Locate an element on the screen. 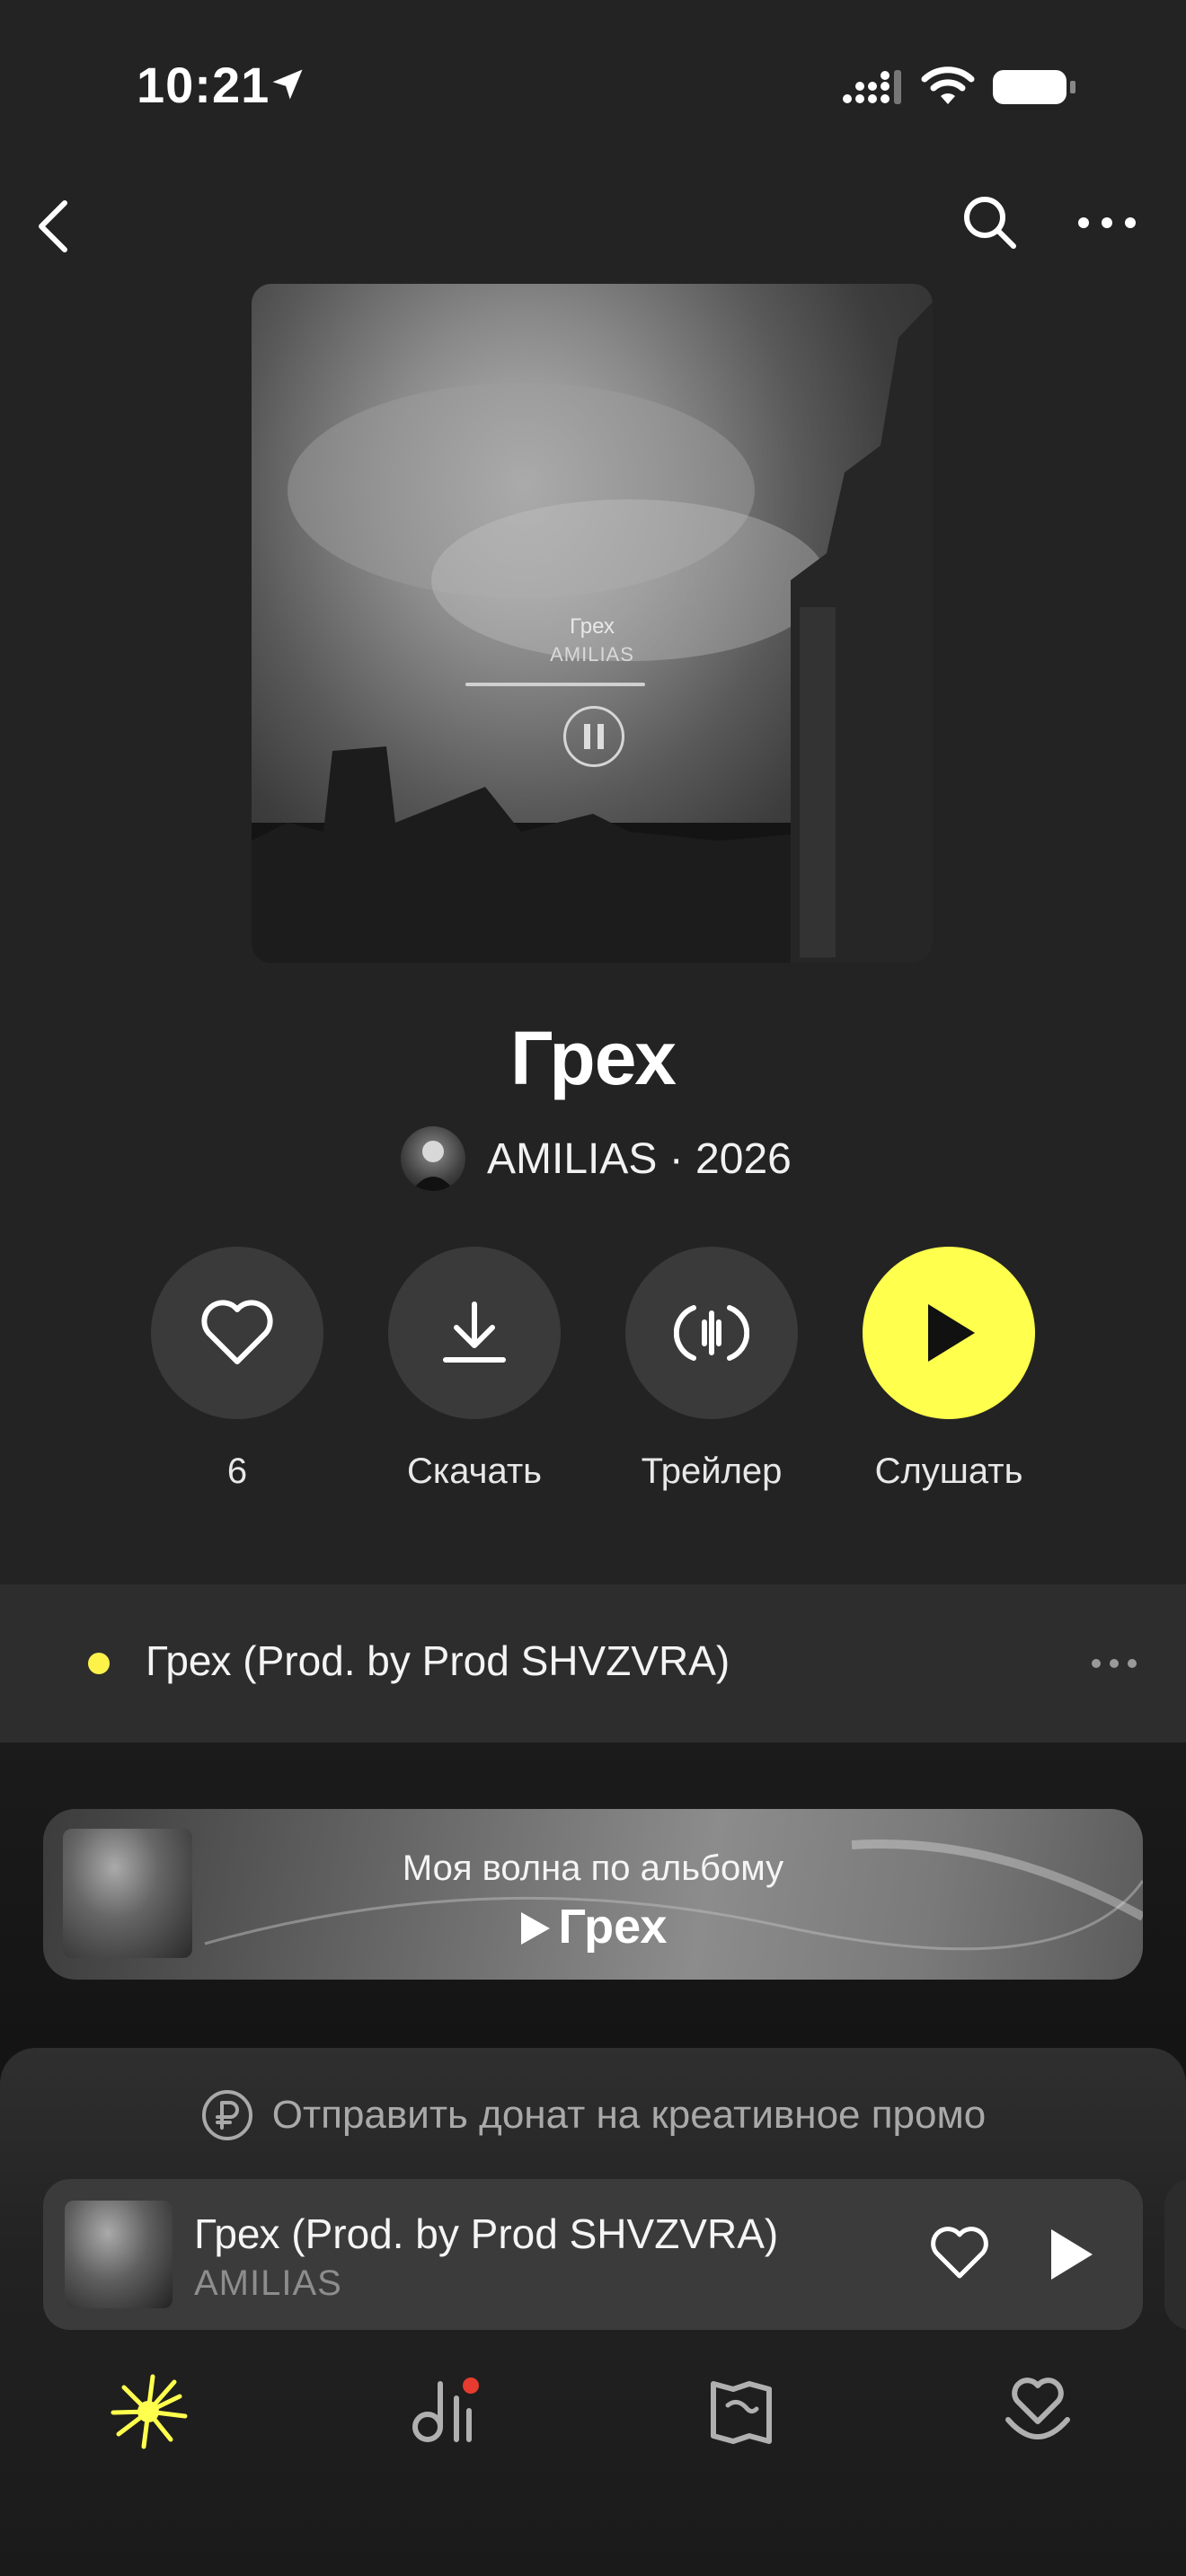 Image resolution: width=1186 pixels, height=2576 pixels. listen-label: Слушать is located at coordinates (948, 1471).